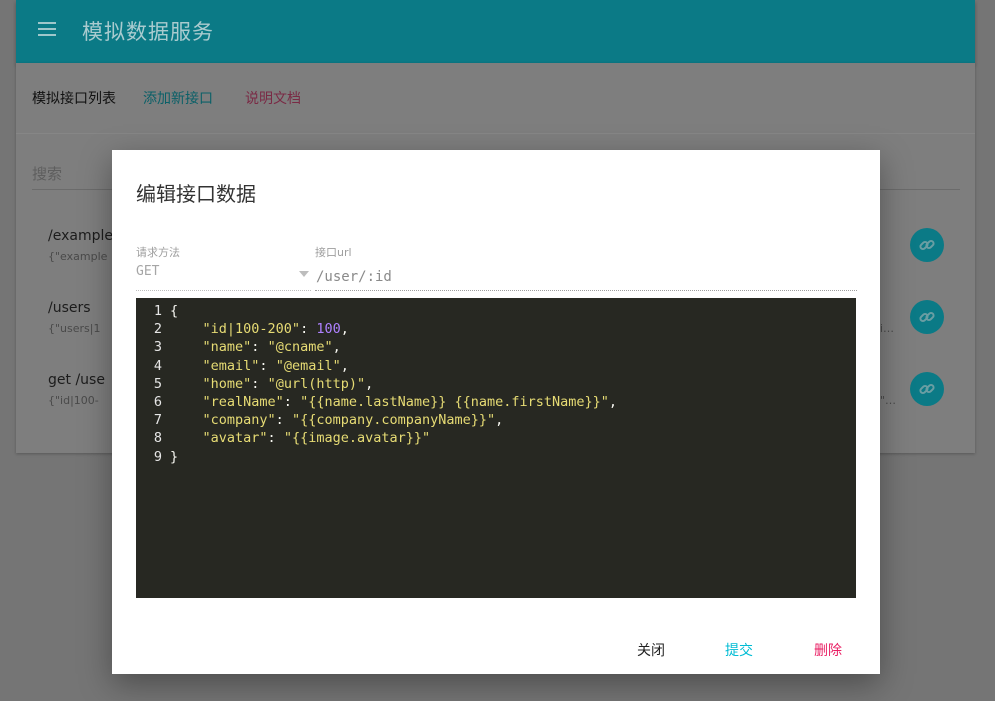  I want to click on tab-add-new-api: 添加新接口, so click(178, 98).